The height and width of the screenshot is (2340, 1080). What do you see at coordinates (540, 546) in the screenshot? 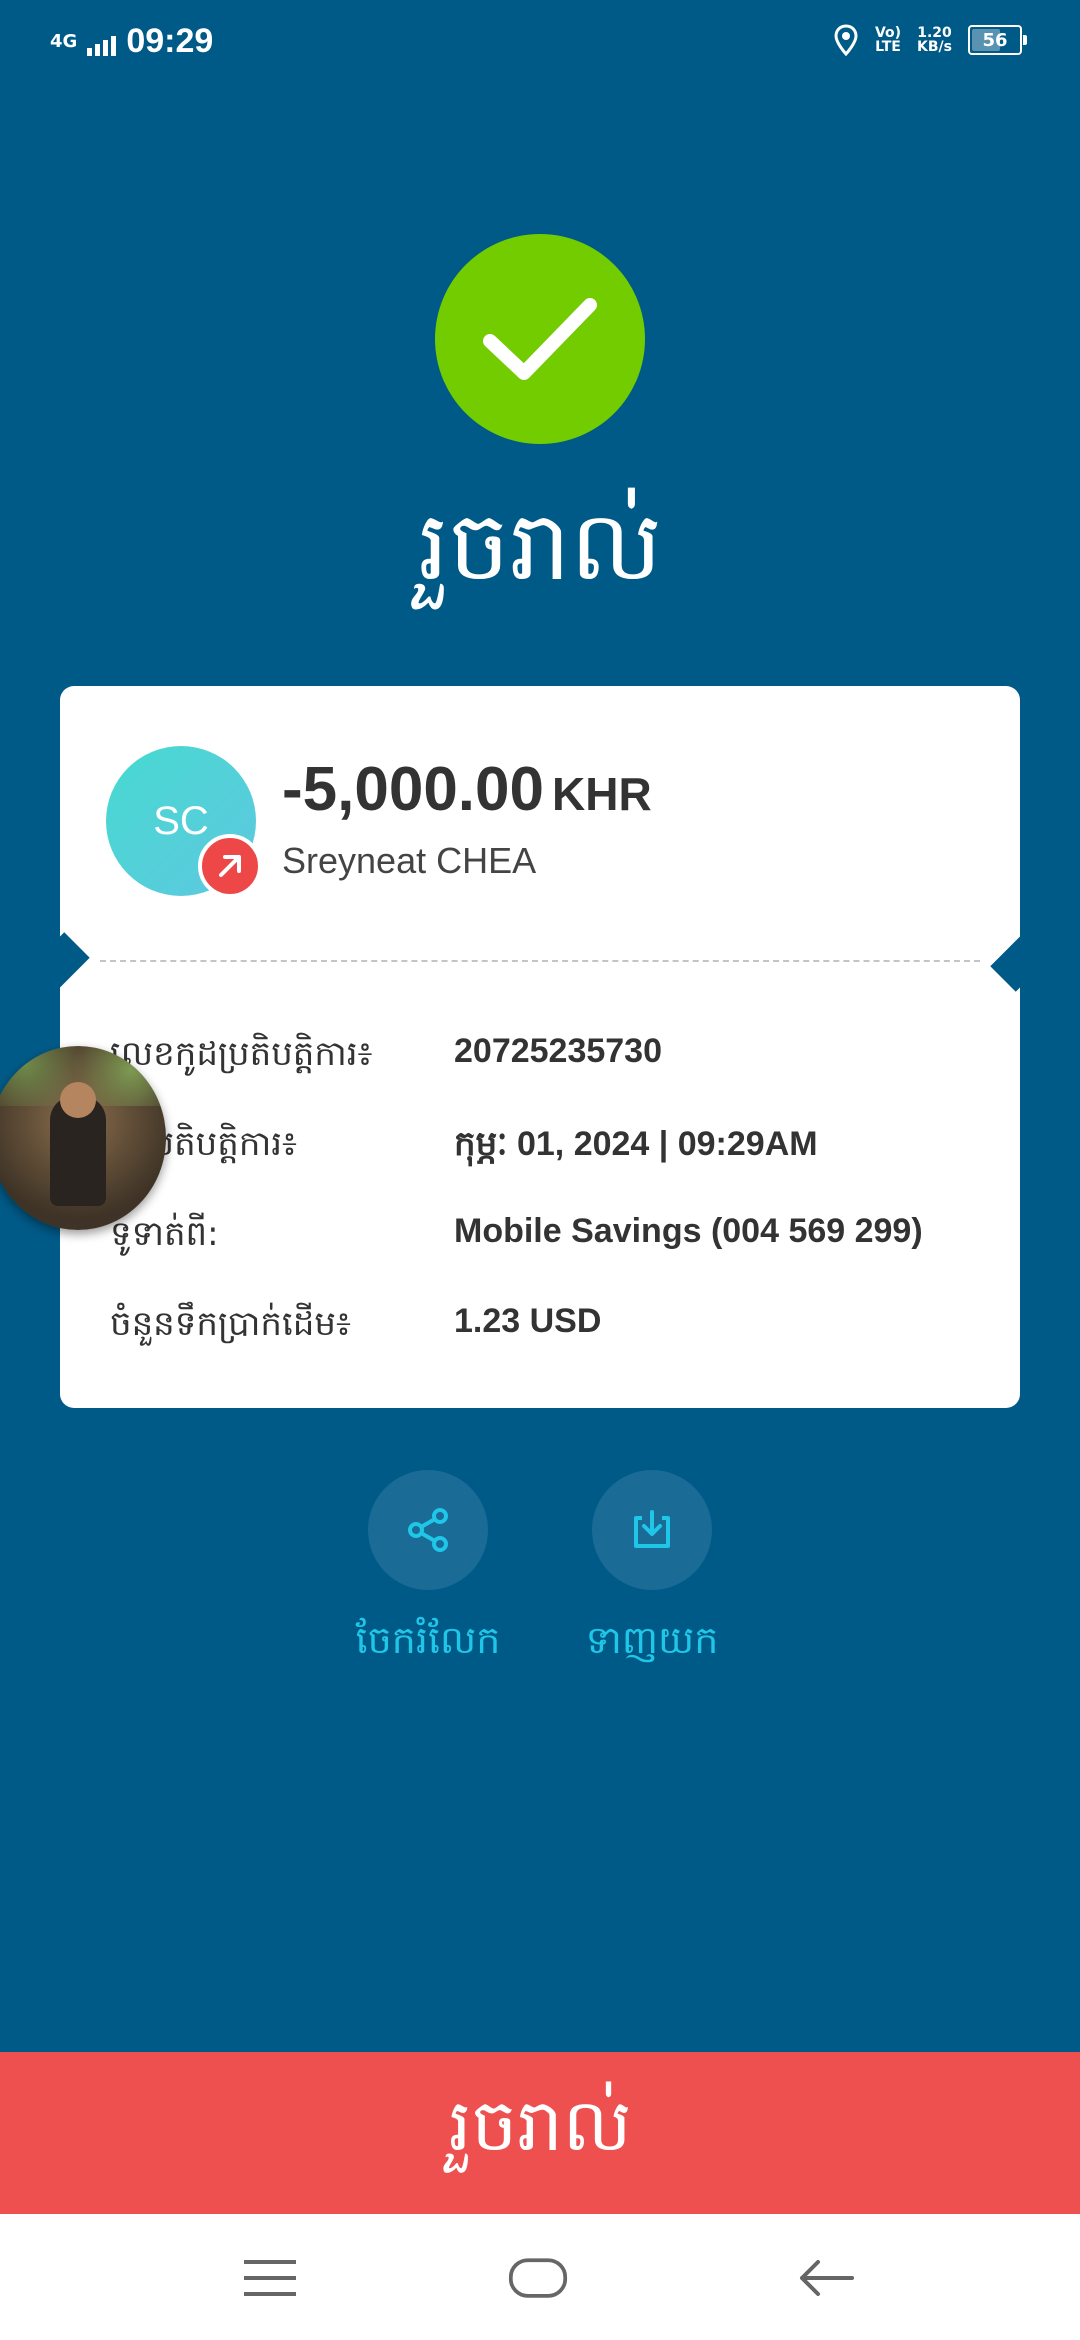
I see `page-title: រួចរាល់` at bounding box center [540, 546].